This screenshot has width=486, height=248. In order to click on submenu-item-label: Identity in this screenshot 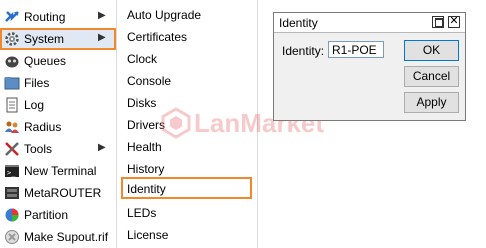, I will do `click(146, 189)`.